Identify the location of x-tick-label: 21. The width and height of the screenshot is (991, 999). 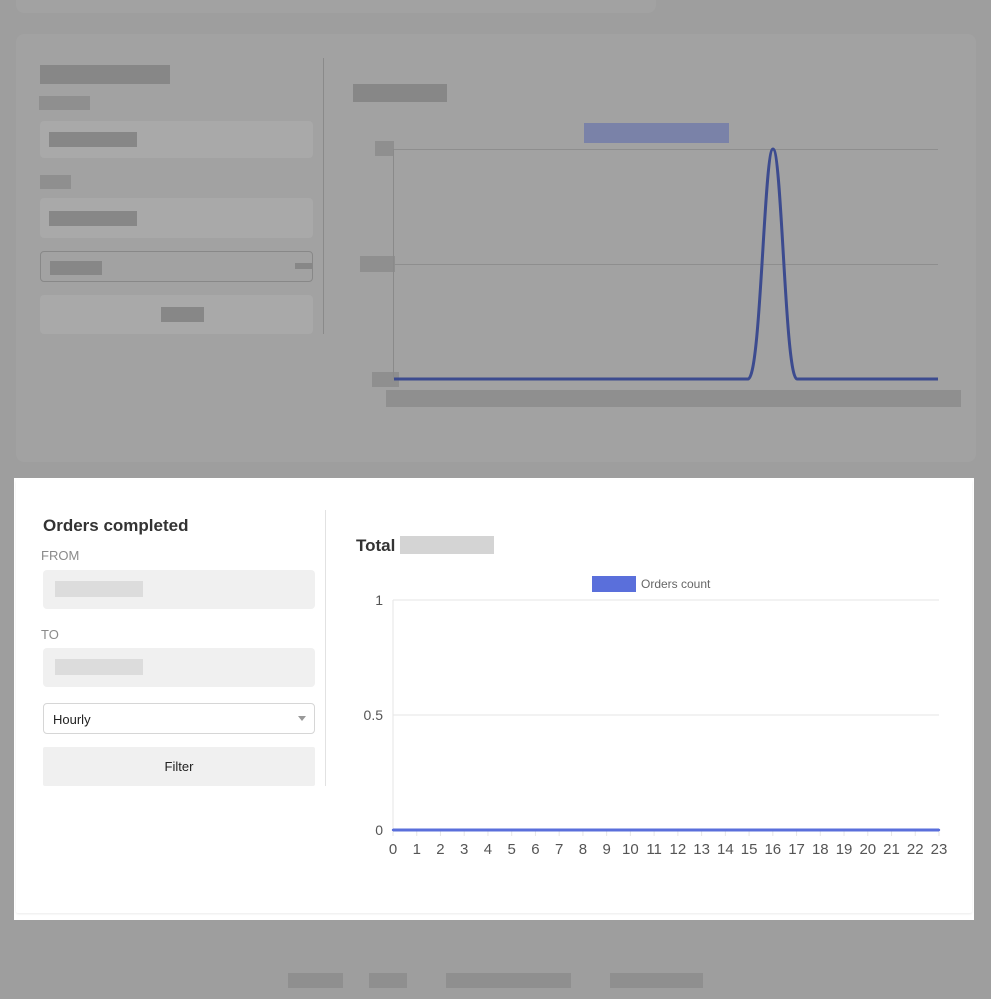
(891, 849).